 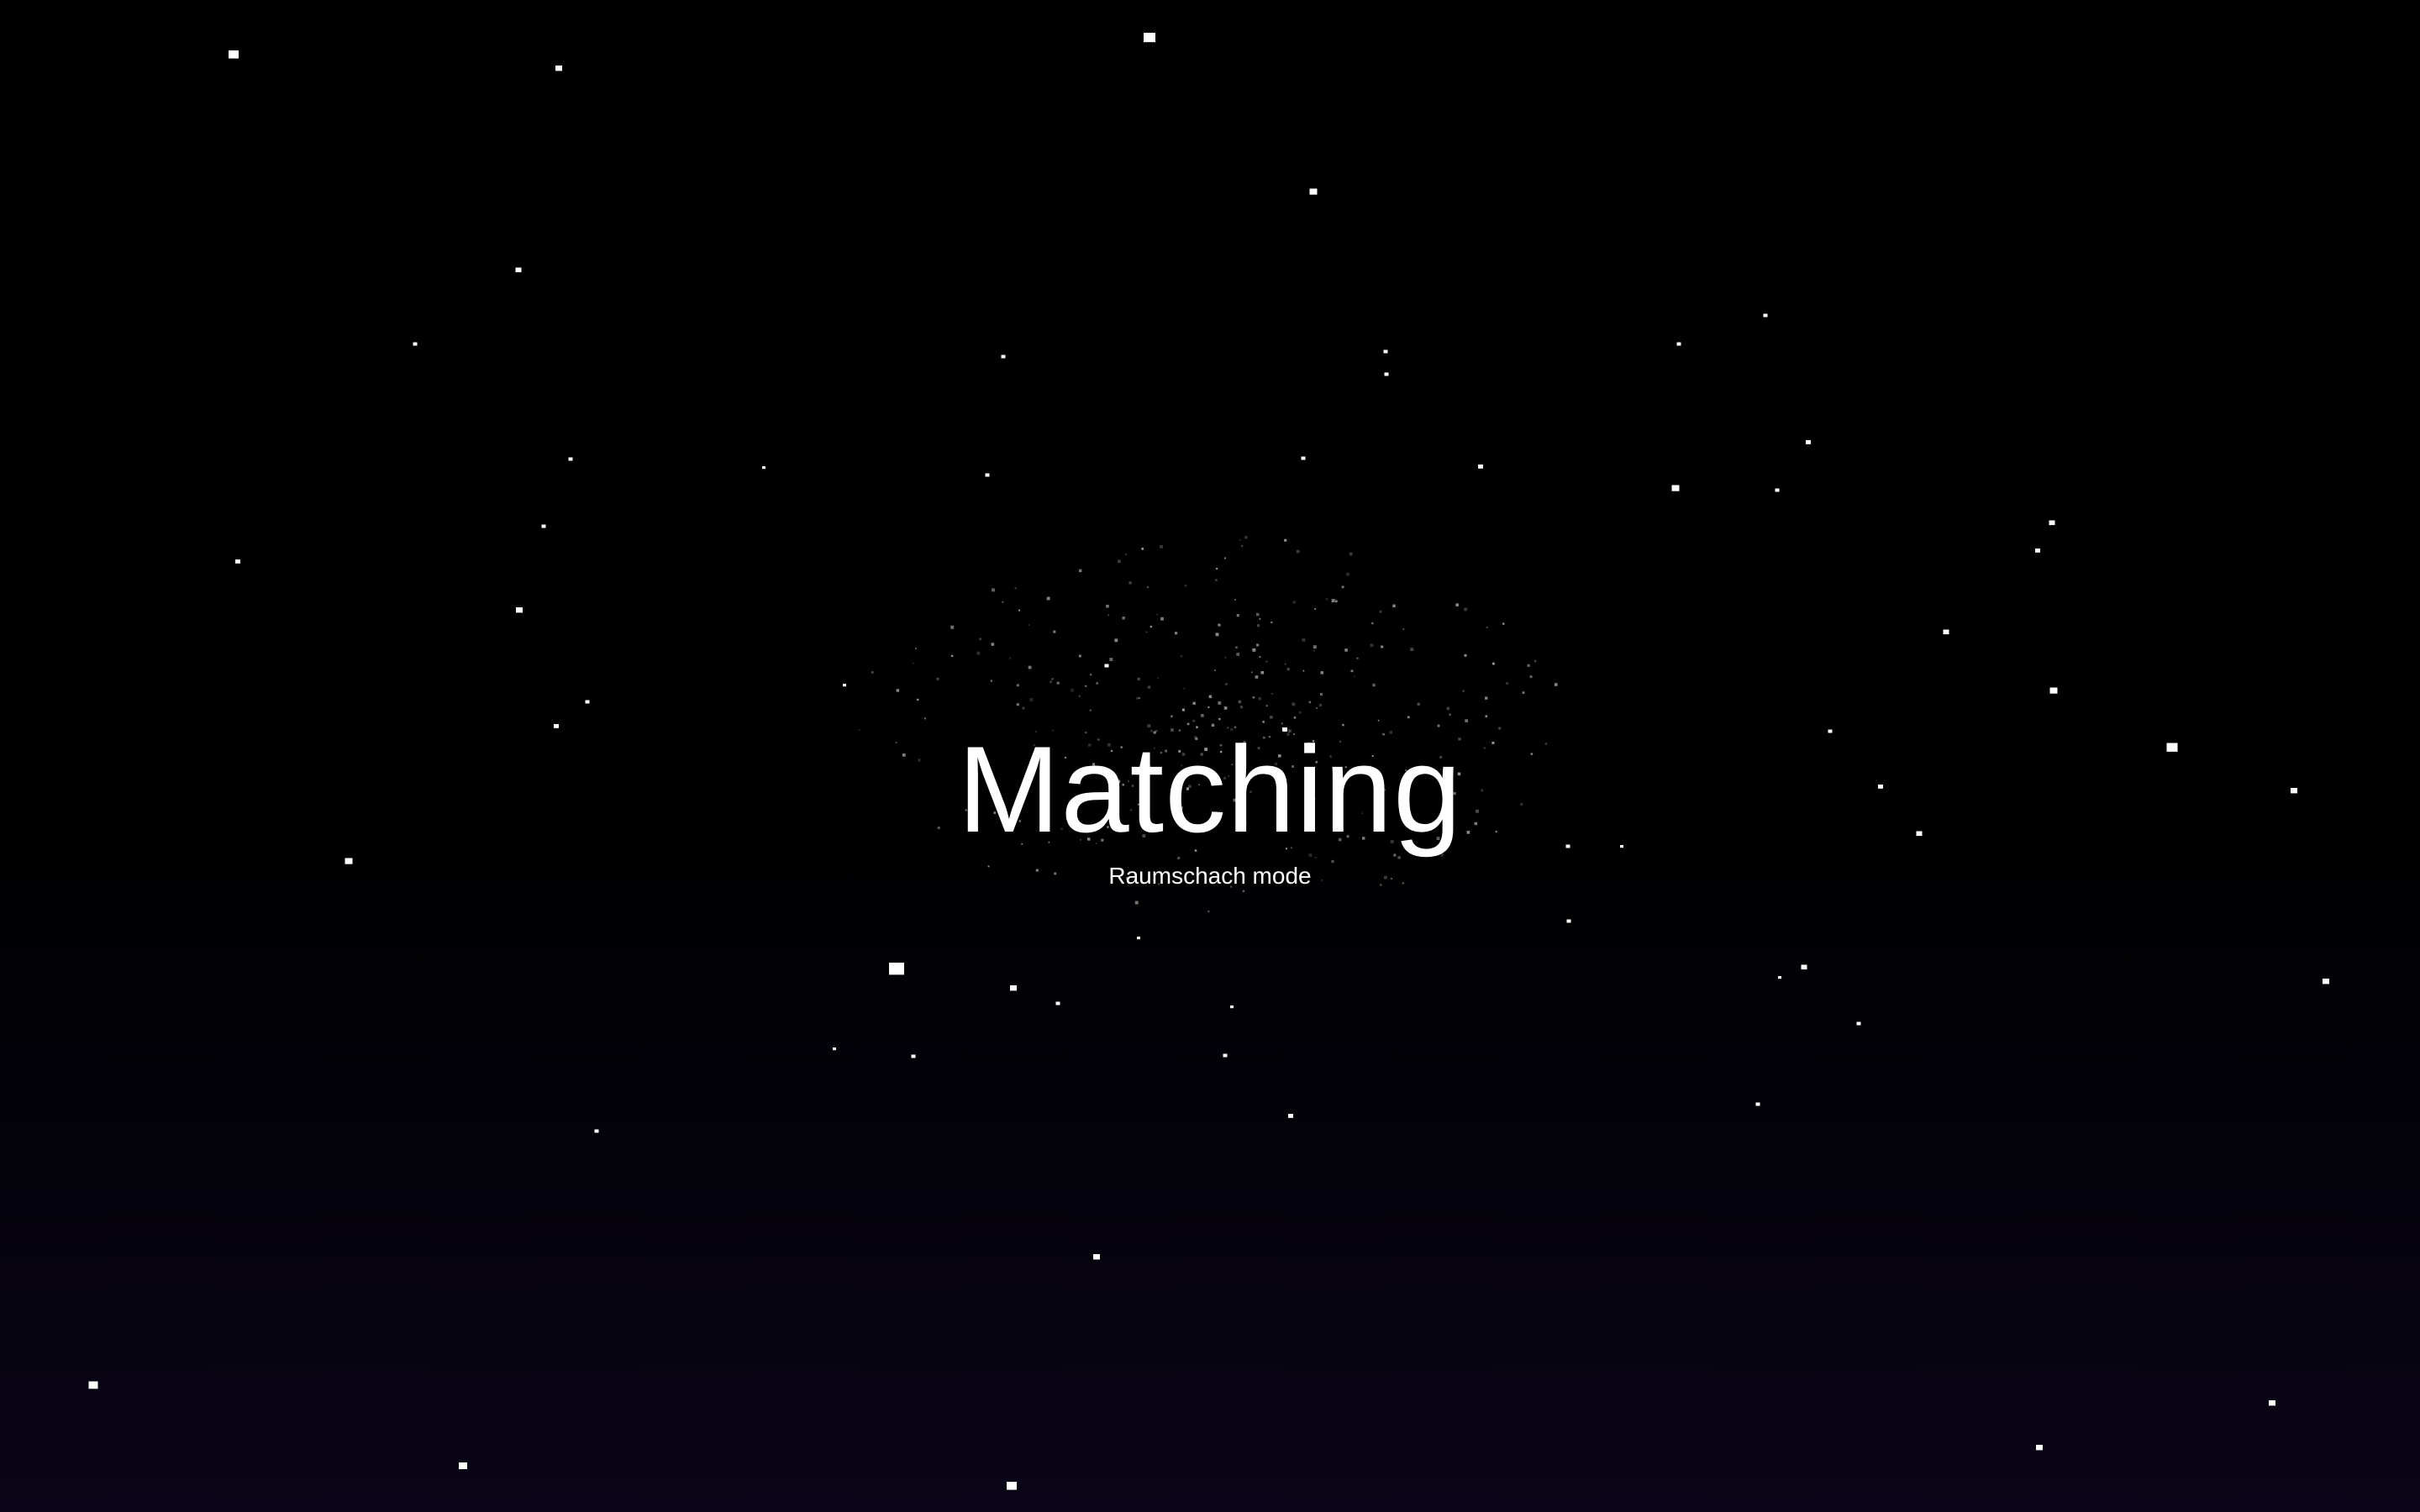 What do you see at coordinates (1210, 789) in the screenshot?
I see `matching-title: Matching` at bounding box center [1210, 789].